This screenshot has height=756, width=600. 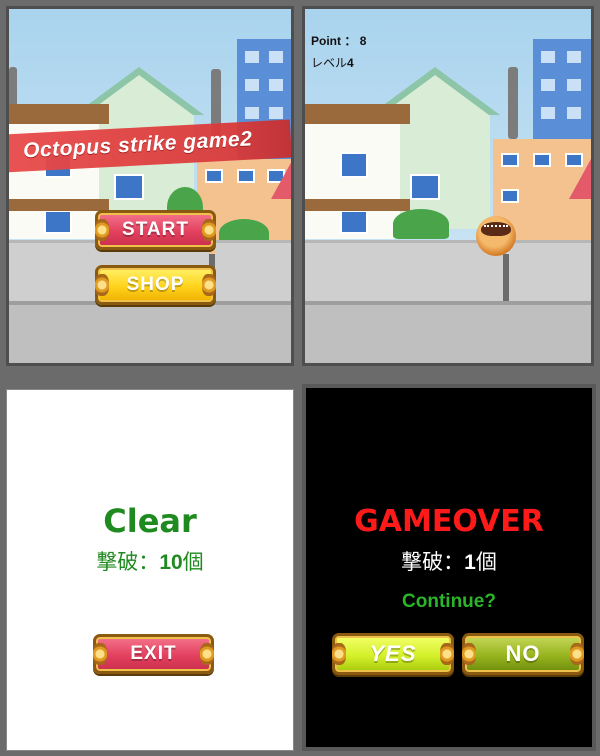 I want to click on start-button: START, so click(x=155, y=230).